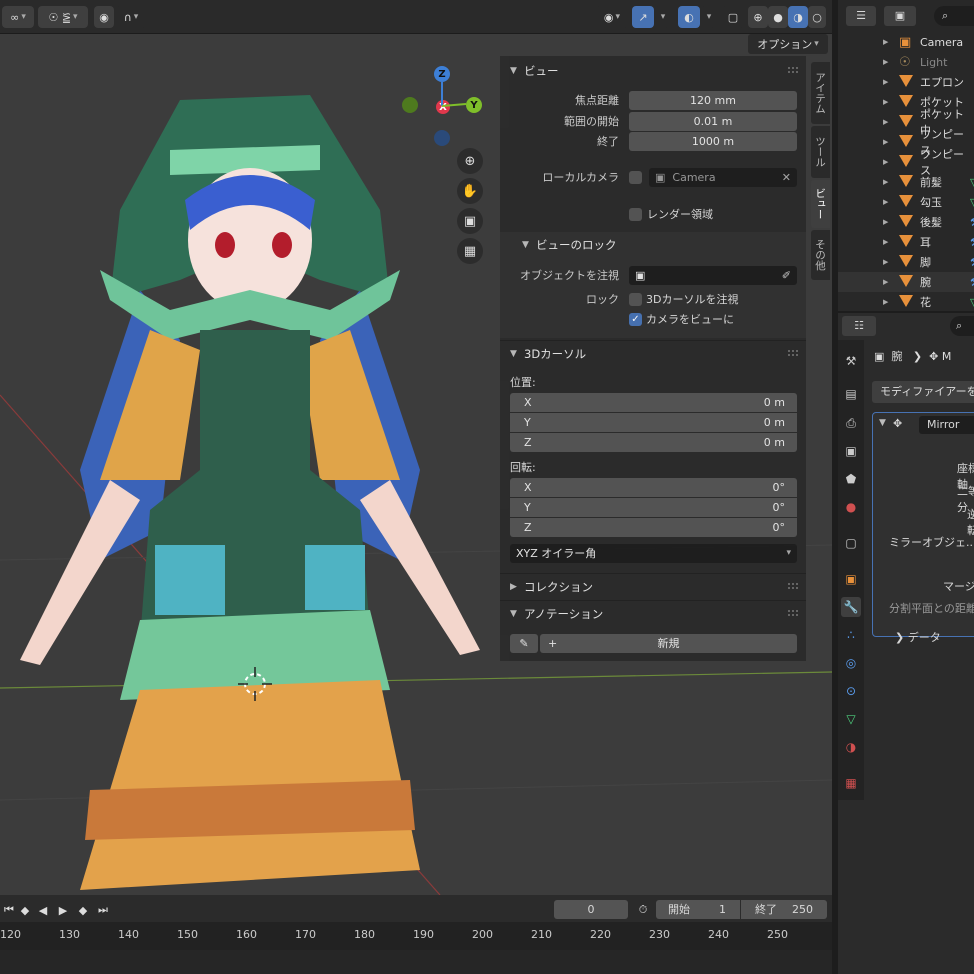 The width and height of the screenshot is (974, 974). I want to click on next-keyframe-icon: ◆, so click(83, 910).